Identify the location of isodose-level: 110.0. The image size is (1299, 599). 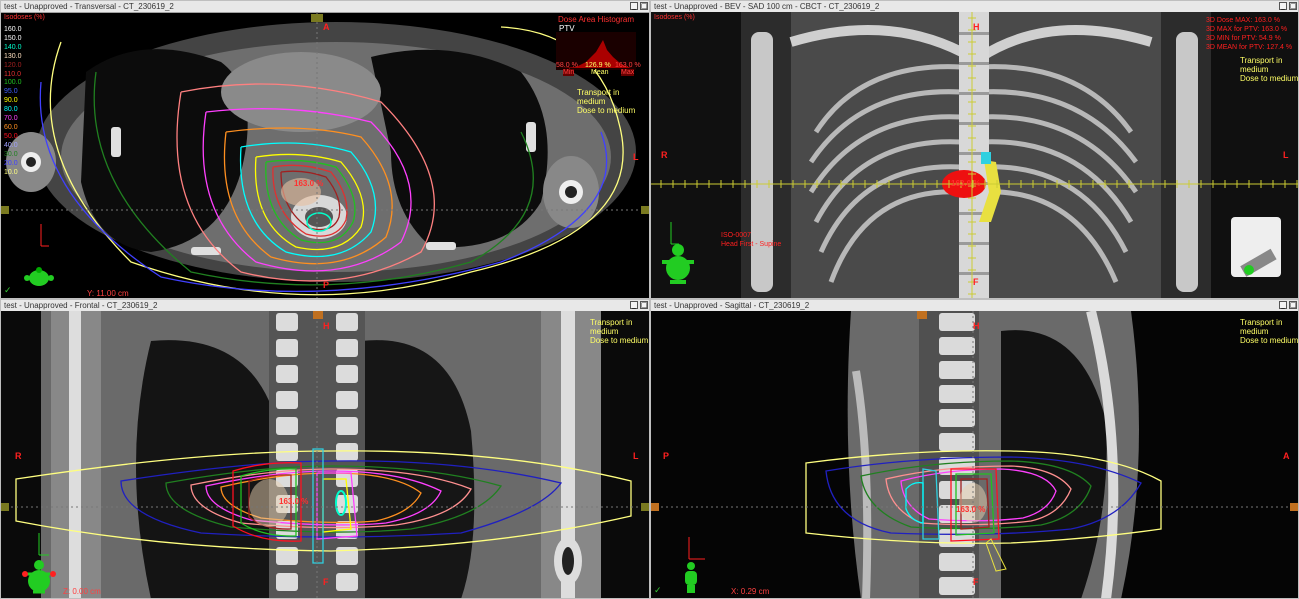
(12, 74).